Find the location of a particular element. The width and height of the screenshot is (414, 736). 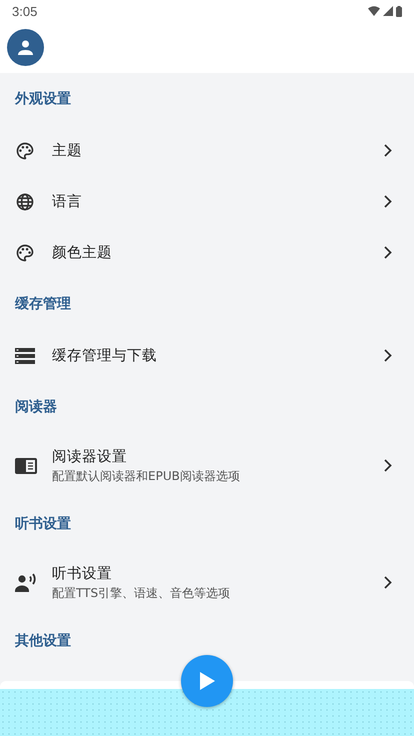

item-title: 颜色主题 is located at coordinates (82, 253).